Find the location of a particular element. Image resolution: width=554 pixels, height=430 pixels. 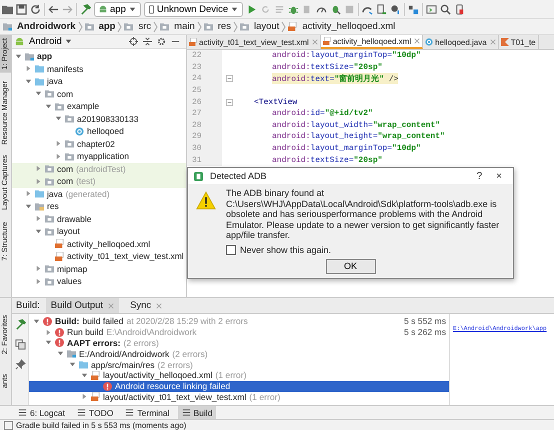

tool-window-tab: TODO is located at coordinates (95, 412).